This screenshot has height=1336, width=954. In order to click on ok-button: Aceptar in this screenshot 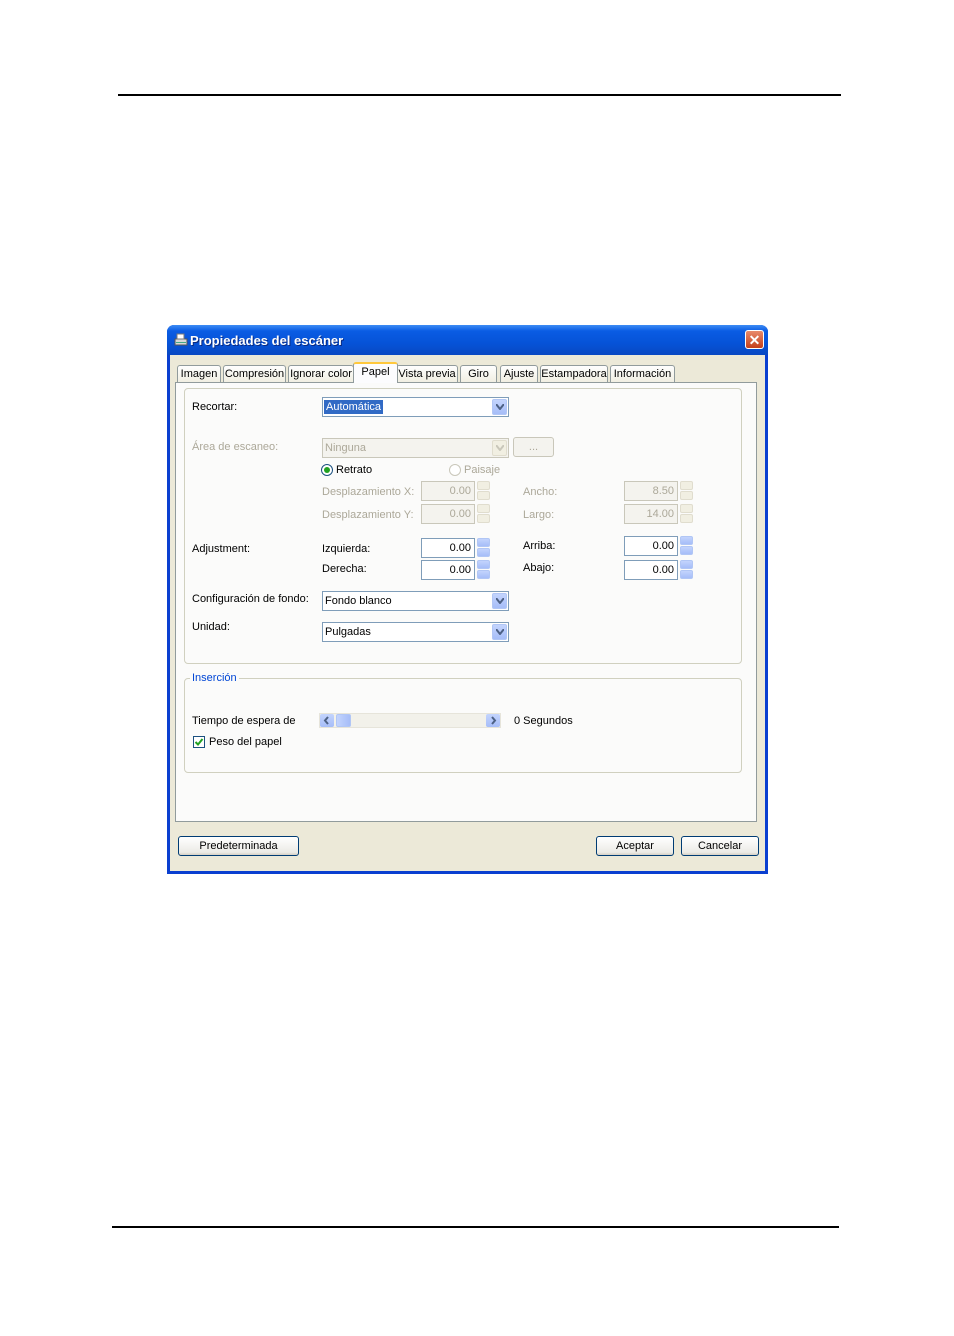, I will do `click(635, 846)`.